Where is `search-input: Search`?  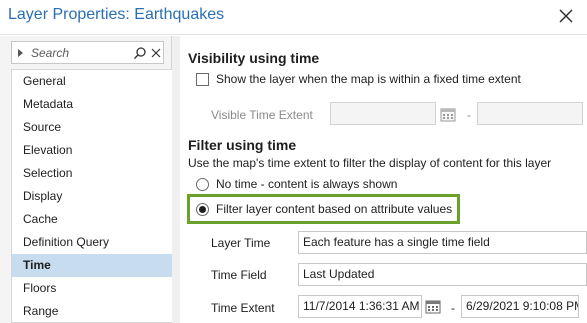 search-input: Search is located at coordinates (87, 52).